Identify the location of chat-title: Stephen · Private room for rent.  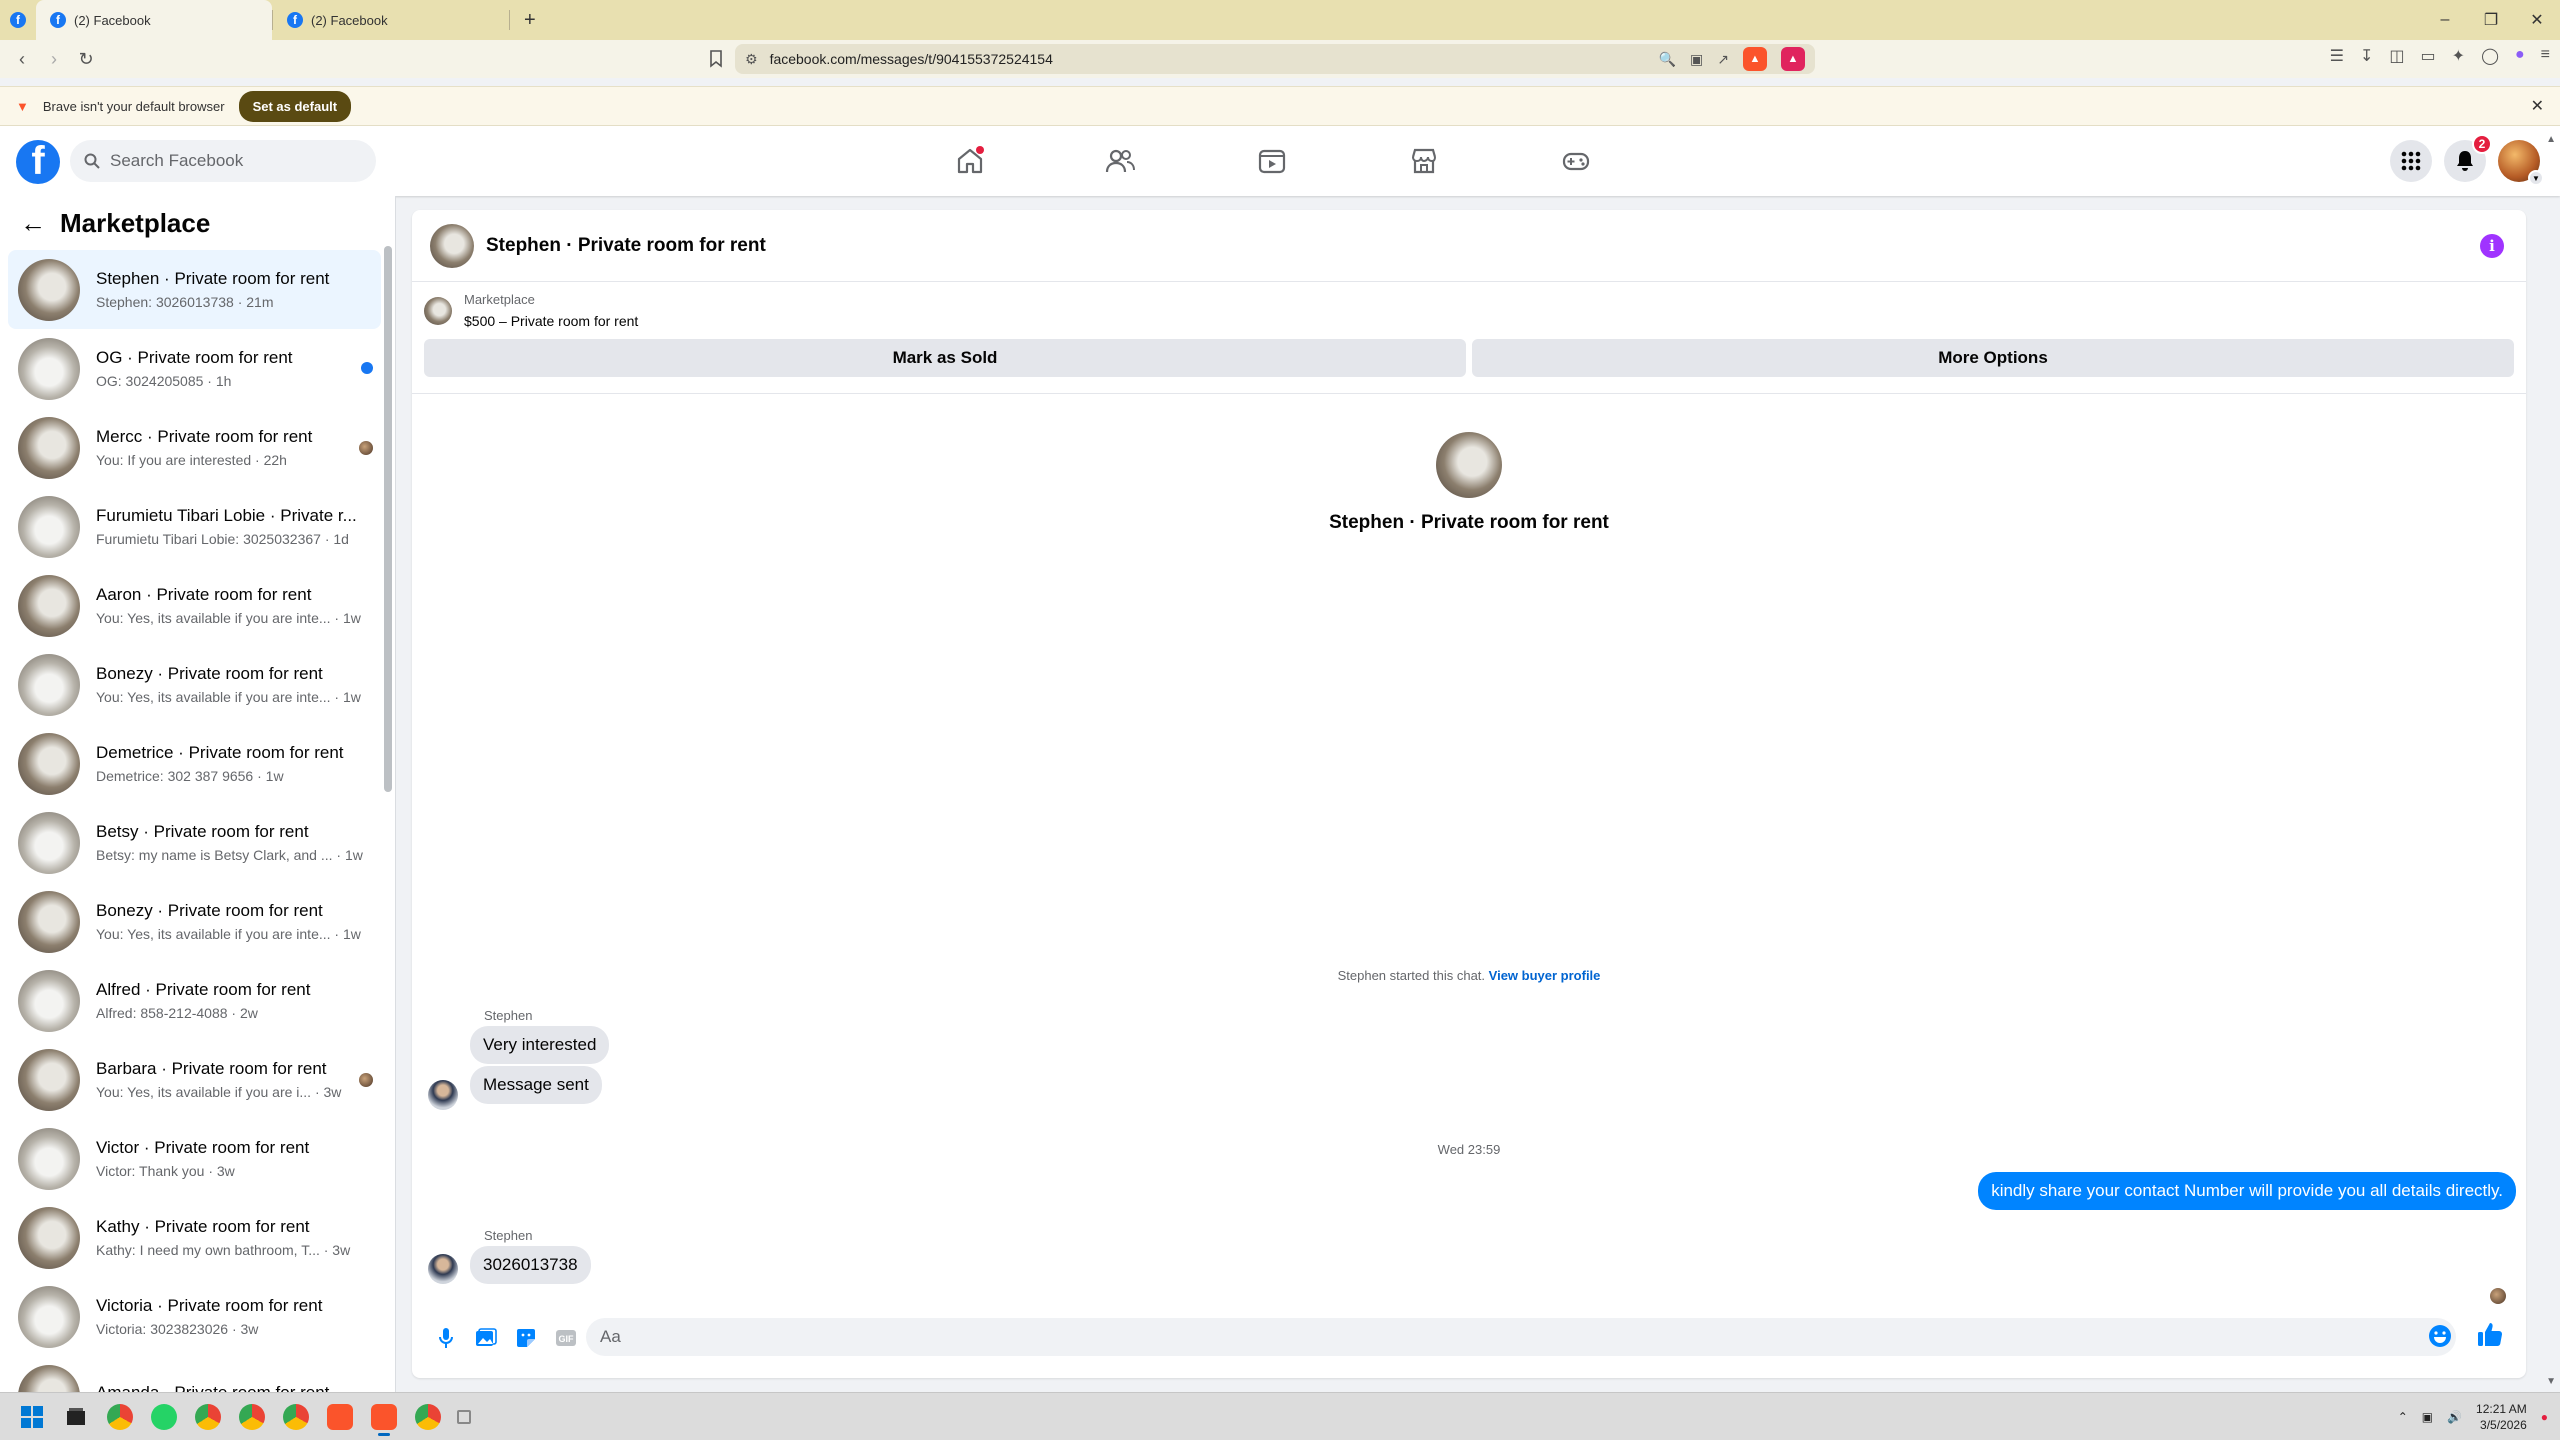
(626, 246).